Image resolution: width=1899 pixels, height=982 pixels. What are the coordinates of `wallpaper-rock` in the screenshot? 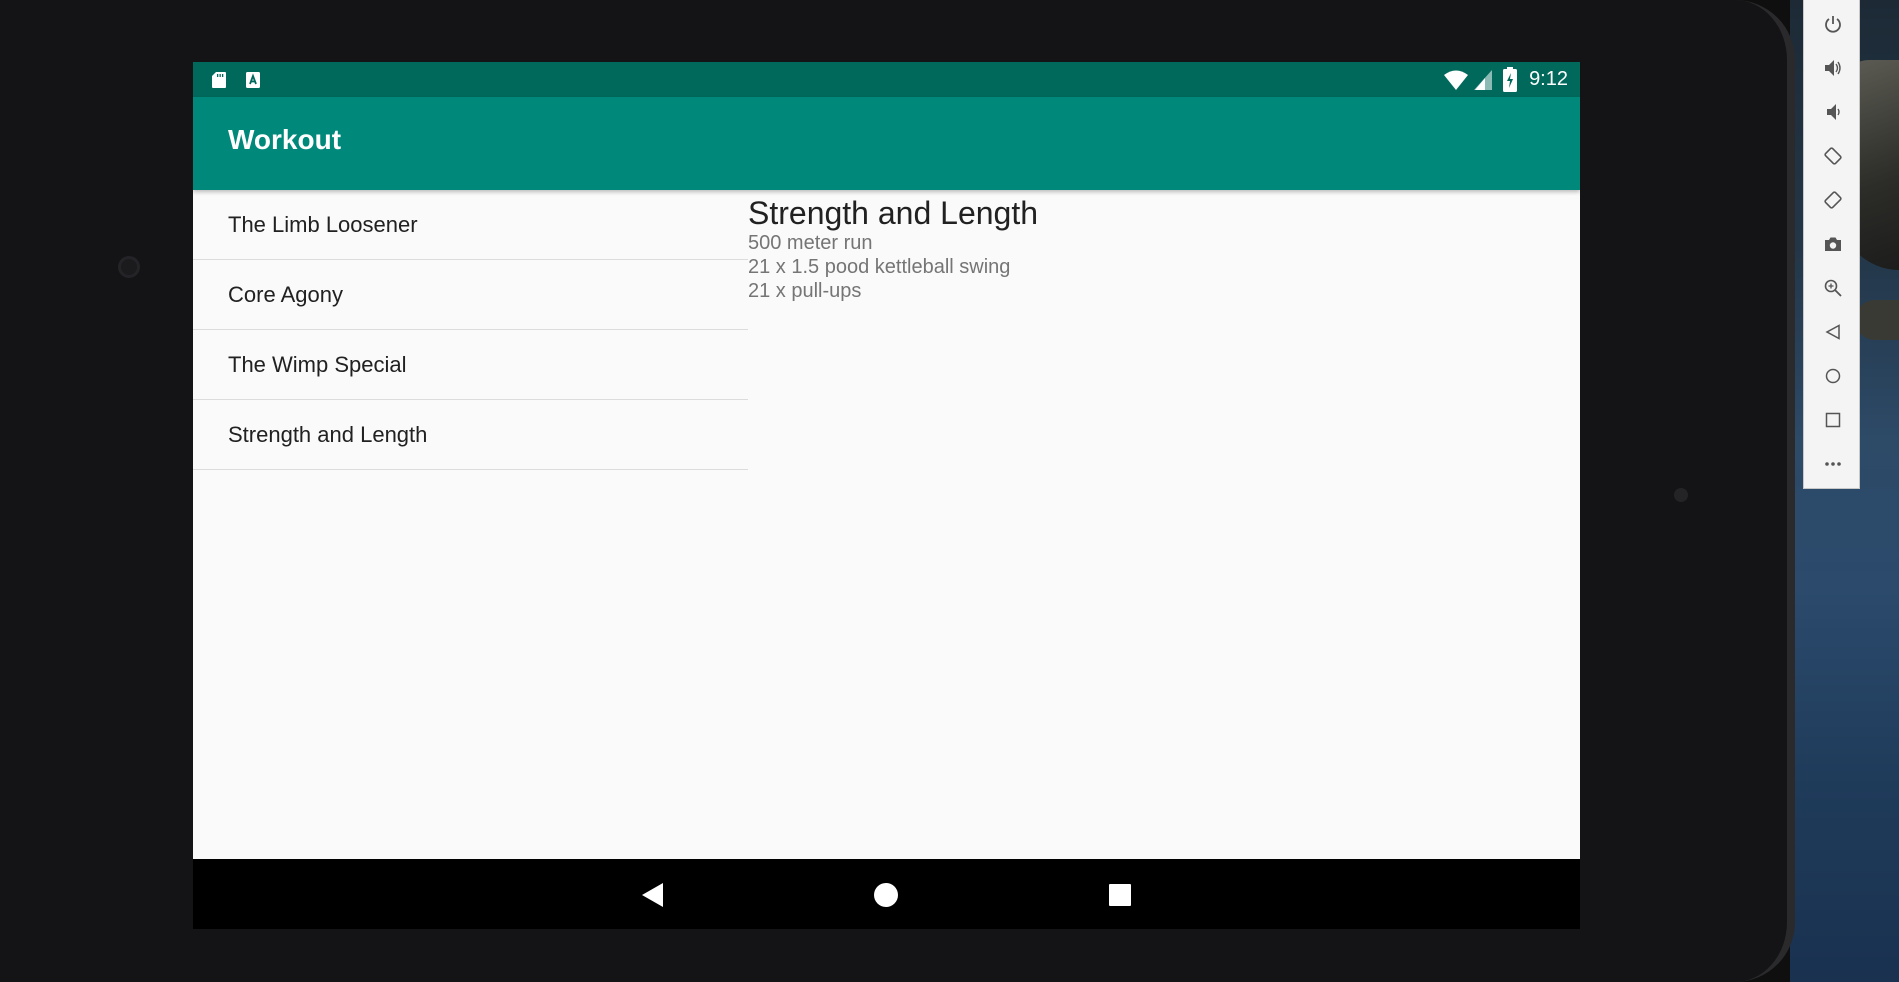 It's located at (1877, 320).